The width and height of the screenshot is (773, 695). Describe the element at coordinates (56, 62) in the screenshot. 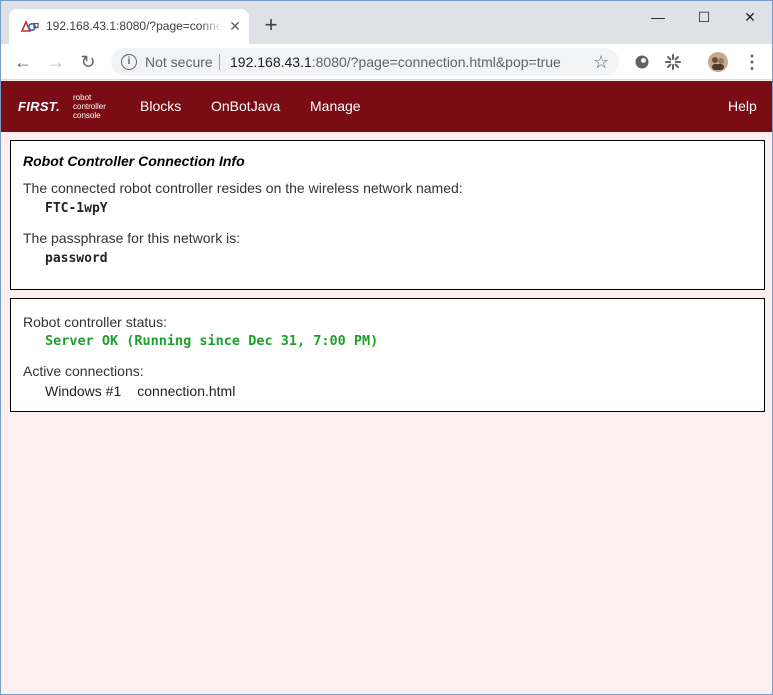

I see `forward-button: →` at that location.